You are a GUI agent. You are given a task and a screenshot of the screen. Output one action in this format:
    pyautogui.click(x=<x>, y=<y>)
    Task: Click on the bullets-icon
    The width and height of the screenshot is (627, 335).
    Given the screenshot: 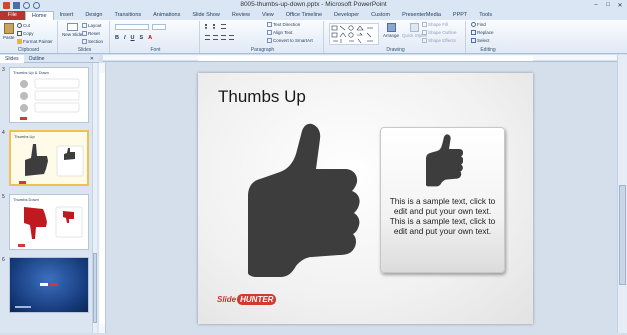 What is the action you would take?
    pyautogui.click(x=207, y=26)
    